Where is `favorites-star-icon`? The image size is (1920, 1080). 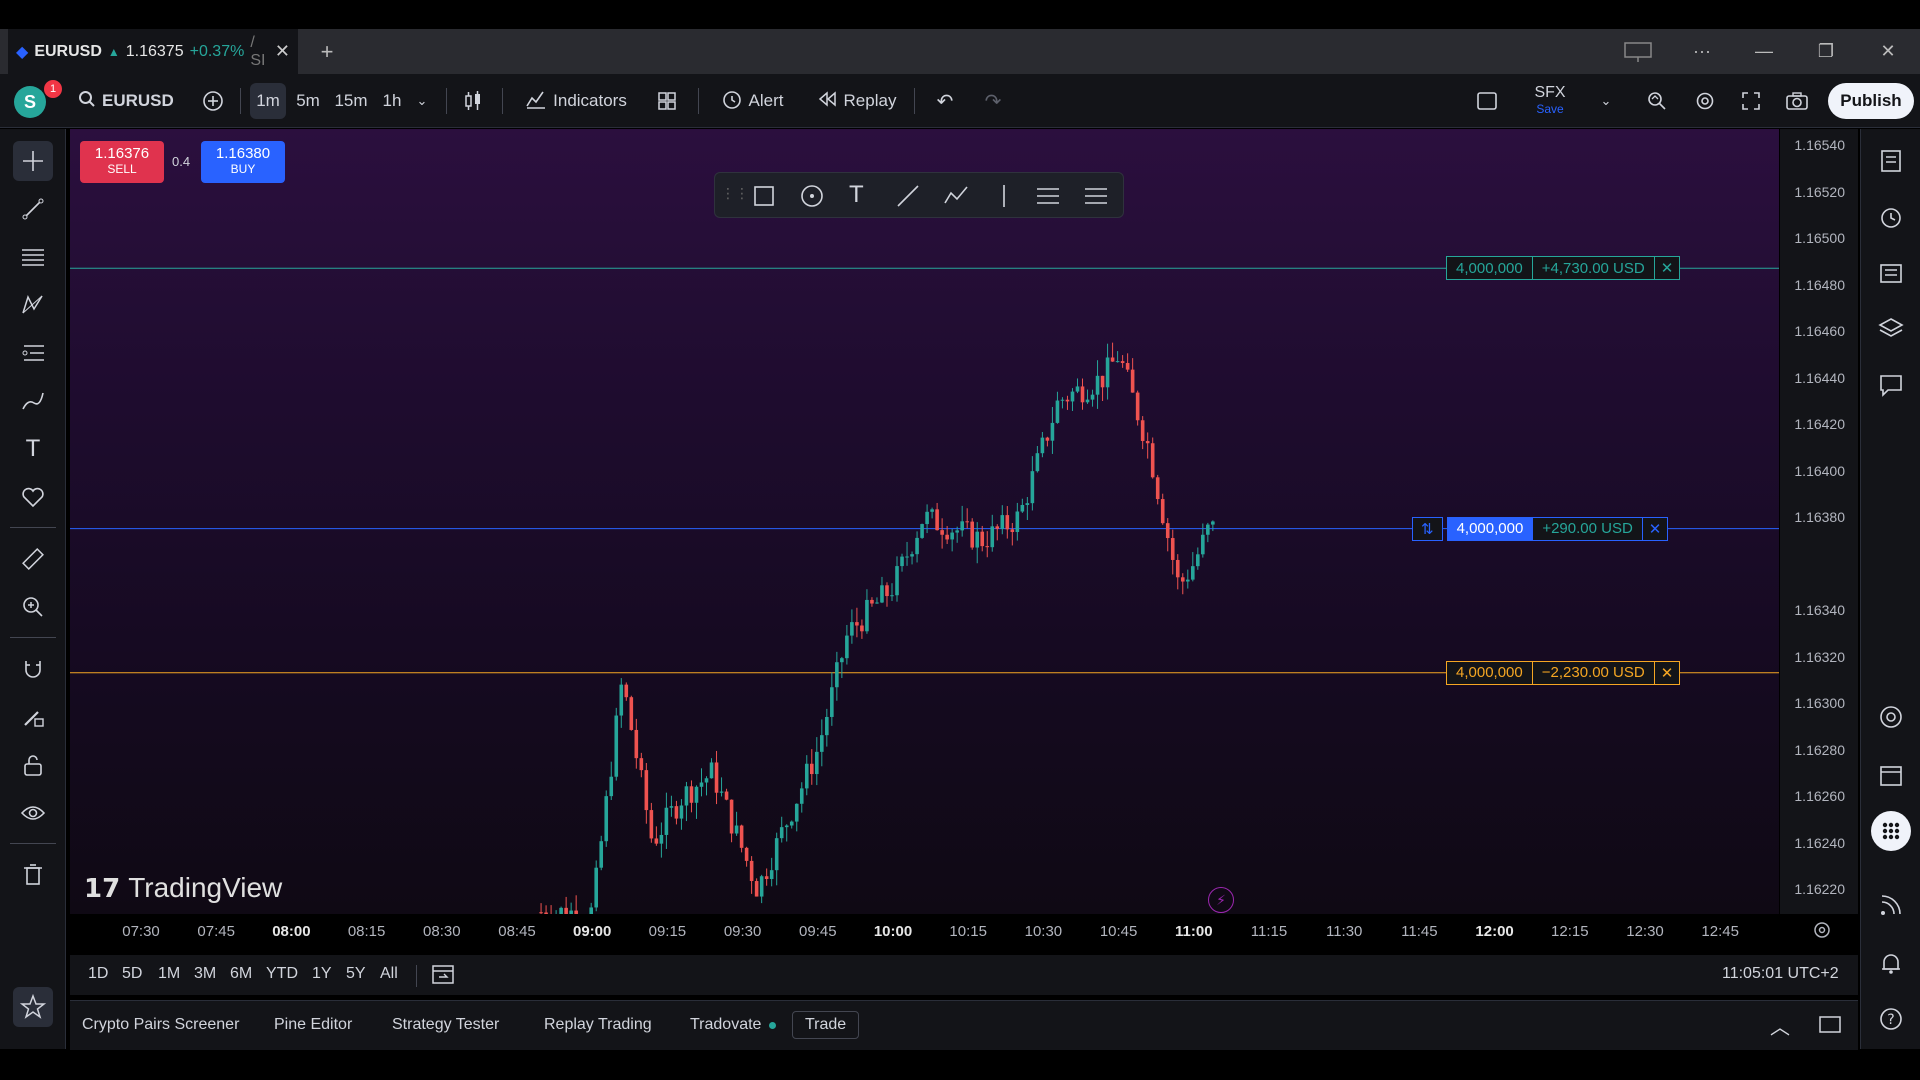
favorites-star-icon is located at coordinates (33, 1007).